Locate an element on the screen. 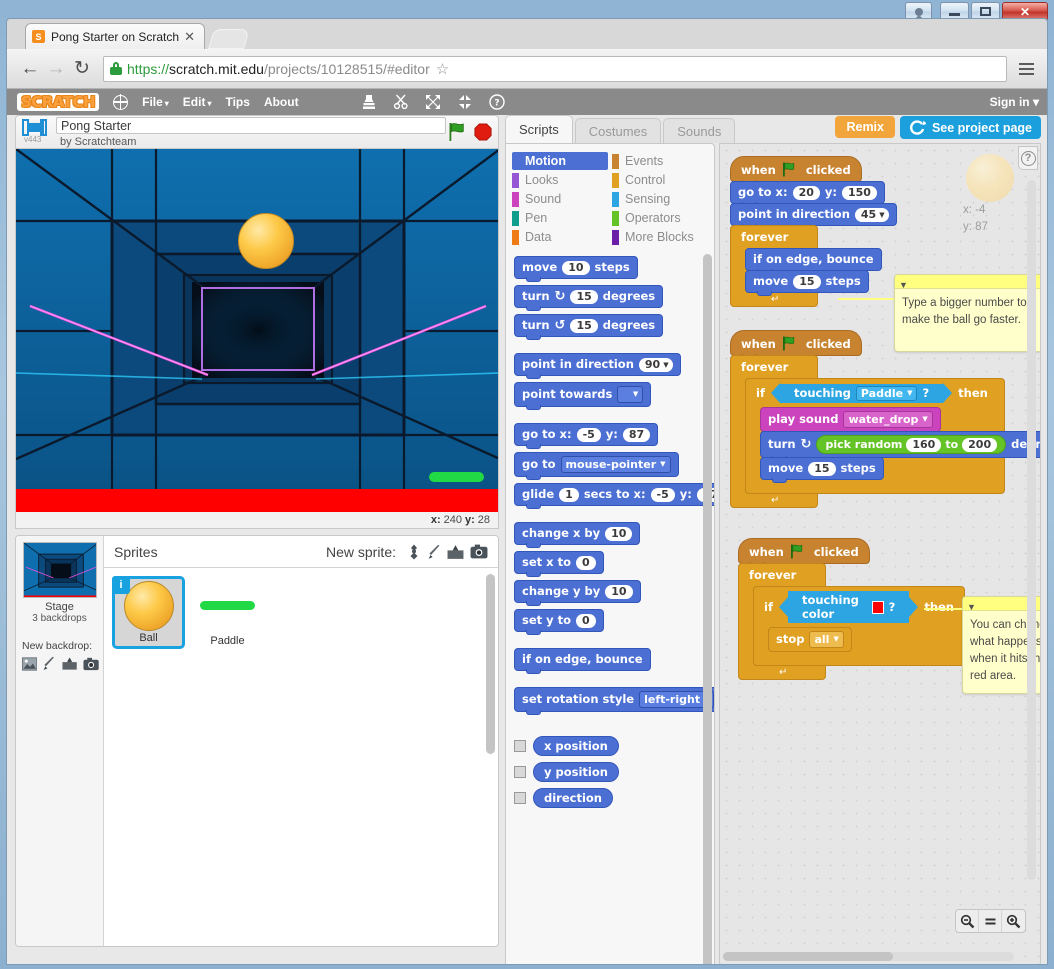  remix-button: Remix is located at coordinates (865, 127).